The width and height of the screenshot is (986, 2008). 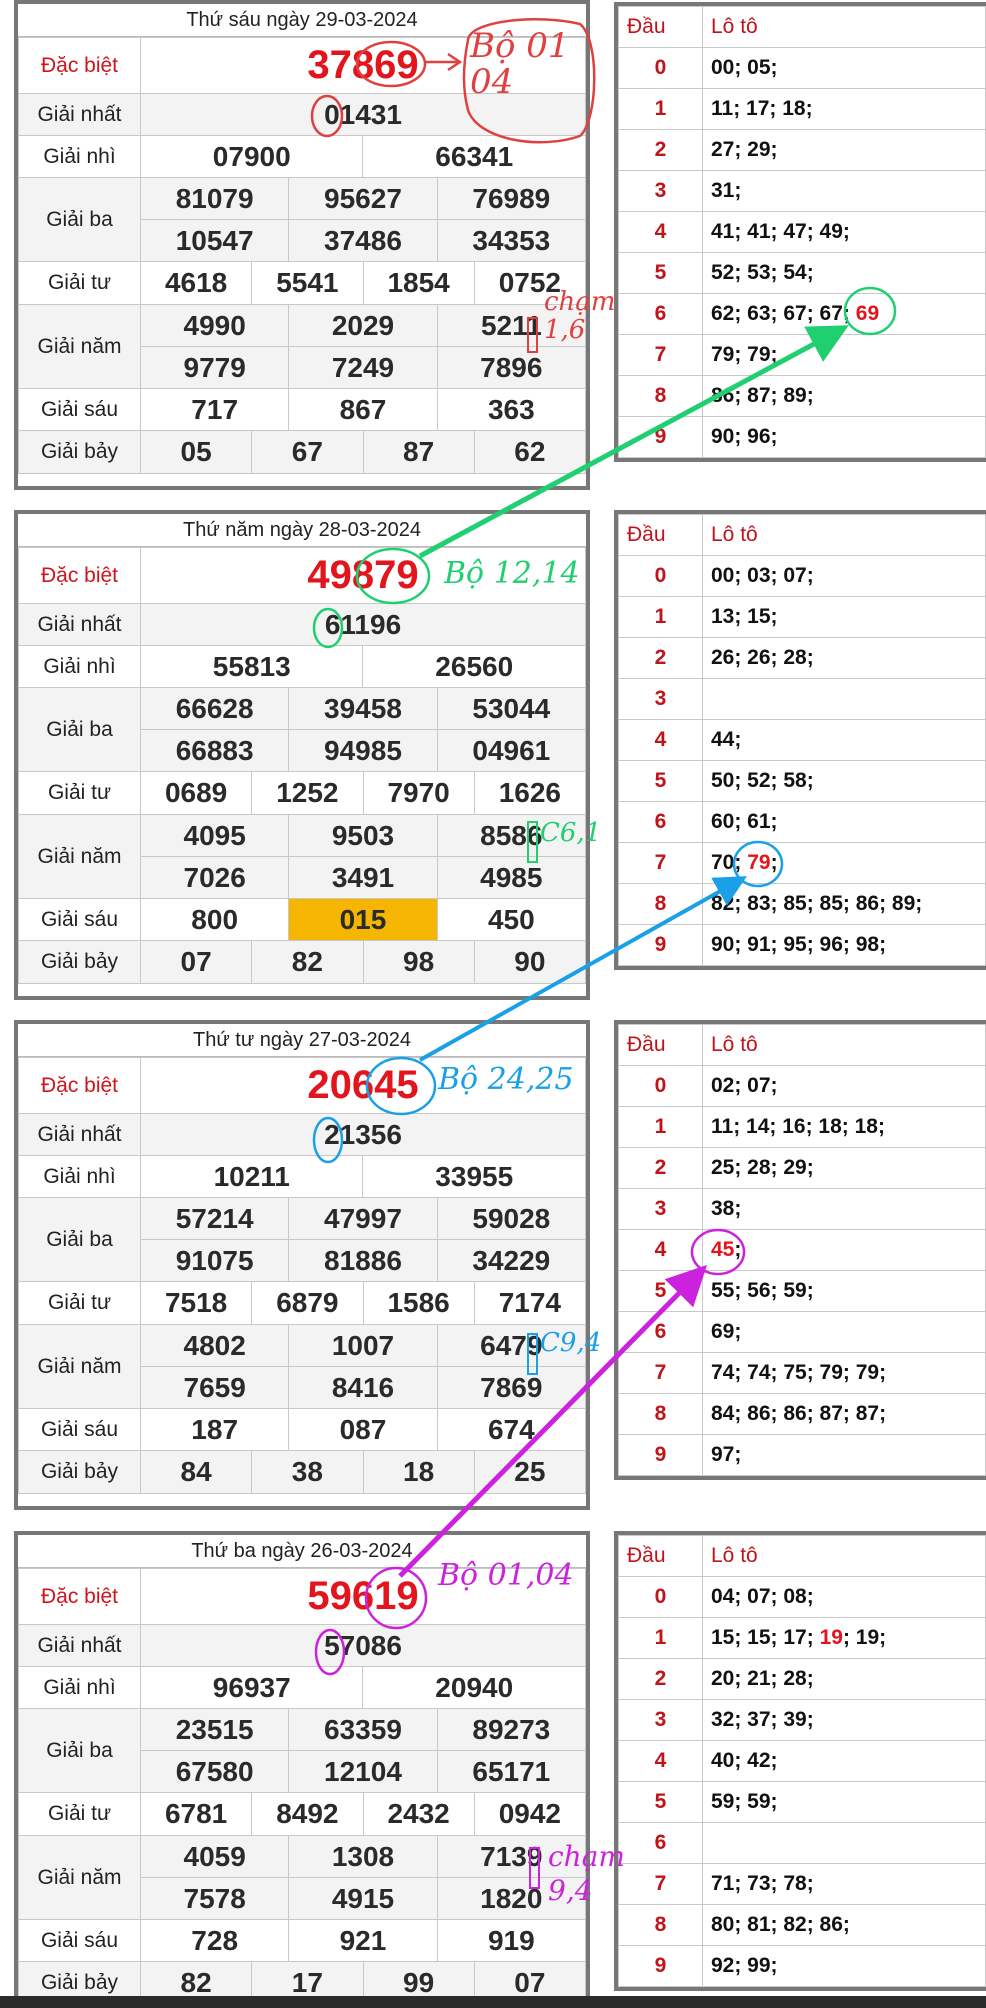 I want to click on sixth-prize-number: 867, so click(x=363, y=409).